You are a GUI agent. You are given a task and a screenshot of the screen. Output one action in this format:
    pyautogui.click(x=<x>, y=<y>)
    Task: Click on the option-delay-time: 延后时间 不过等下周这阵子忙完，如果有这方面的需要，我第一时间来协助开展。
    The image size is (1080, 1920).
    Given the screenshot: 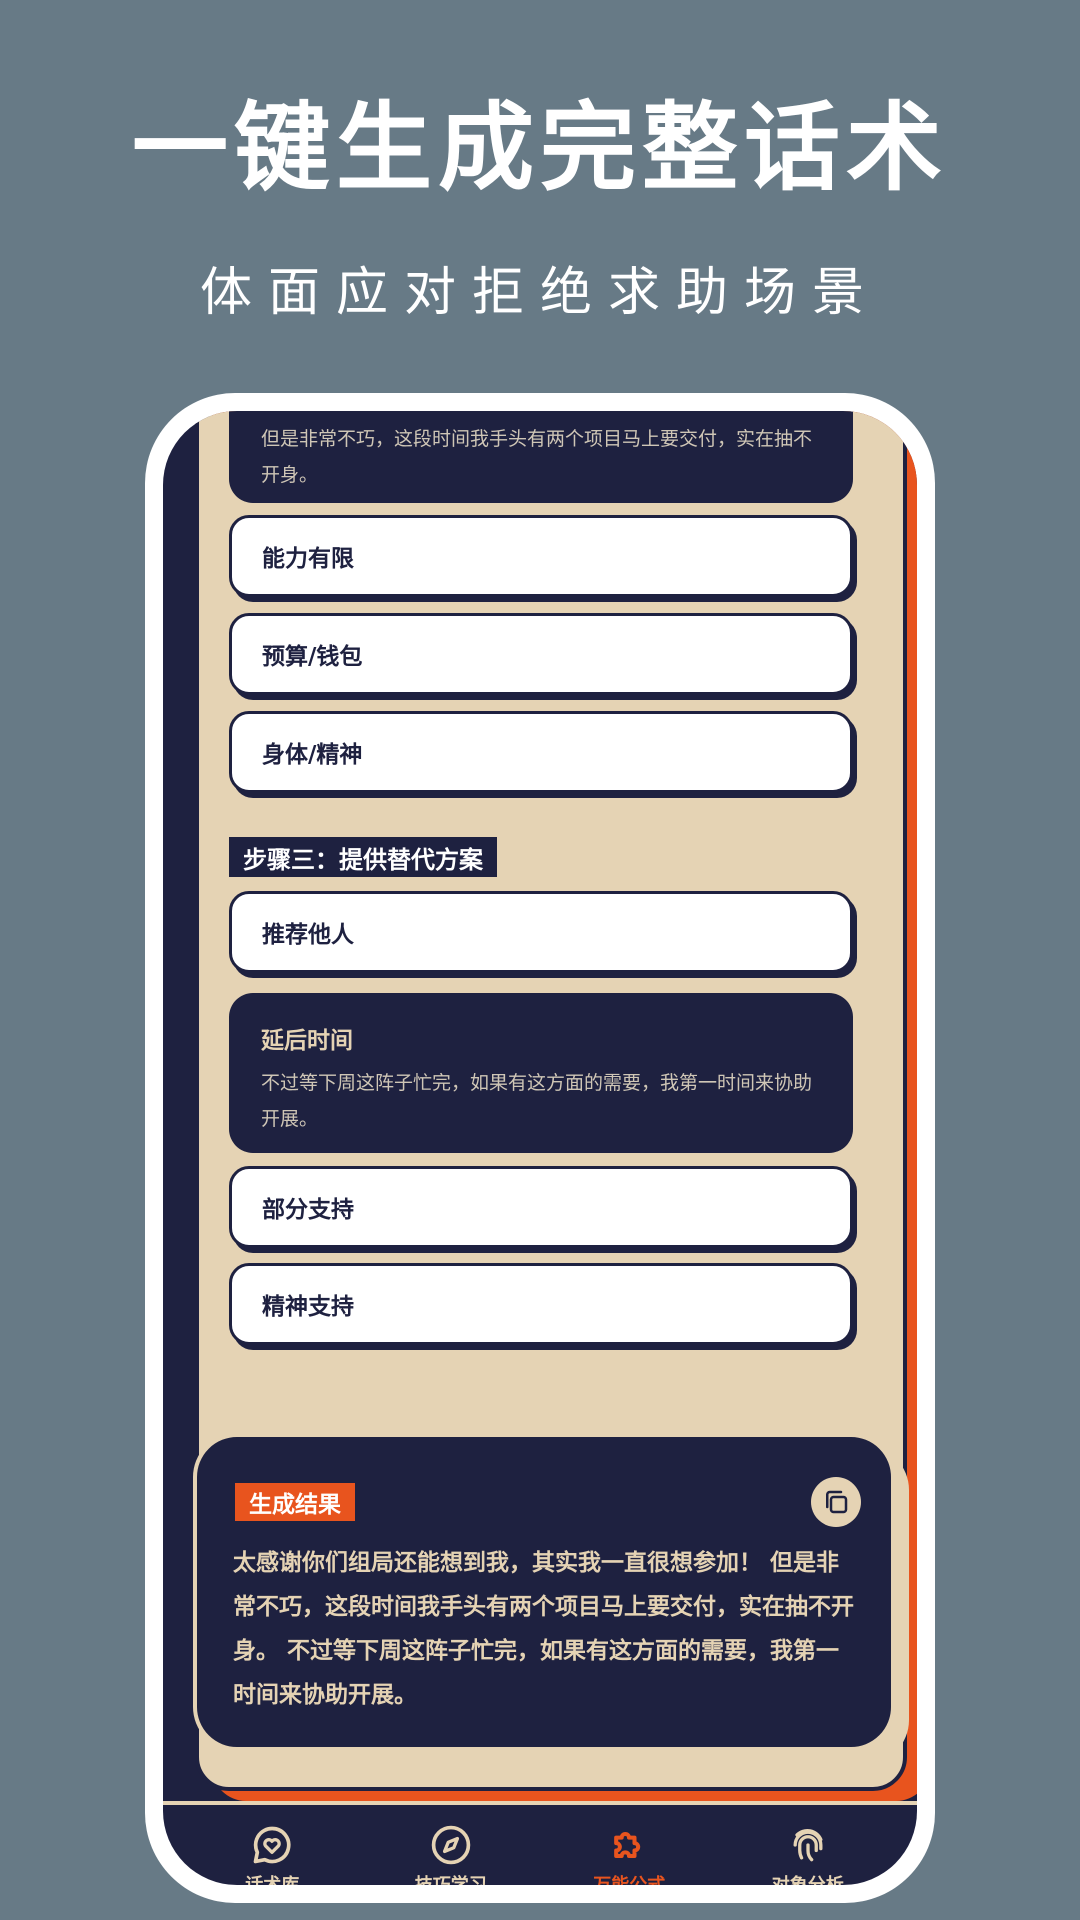 What is the action you would take?
    pyautogui.click(x=541, y=1073)
    